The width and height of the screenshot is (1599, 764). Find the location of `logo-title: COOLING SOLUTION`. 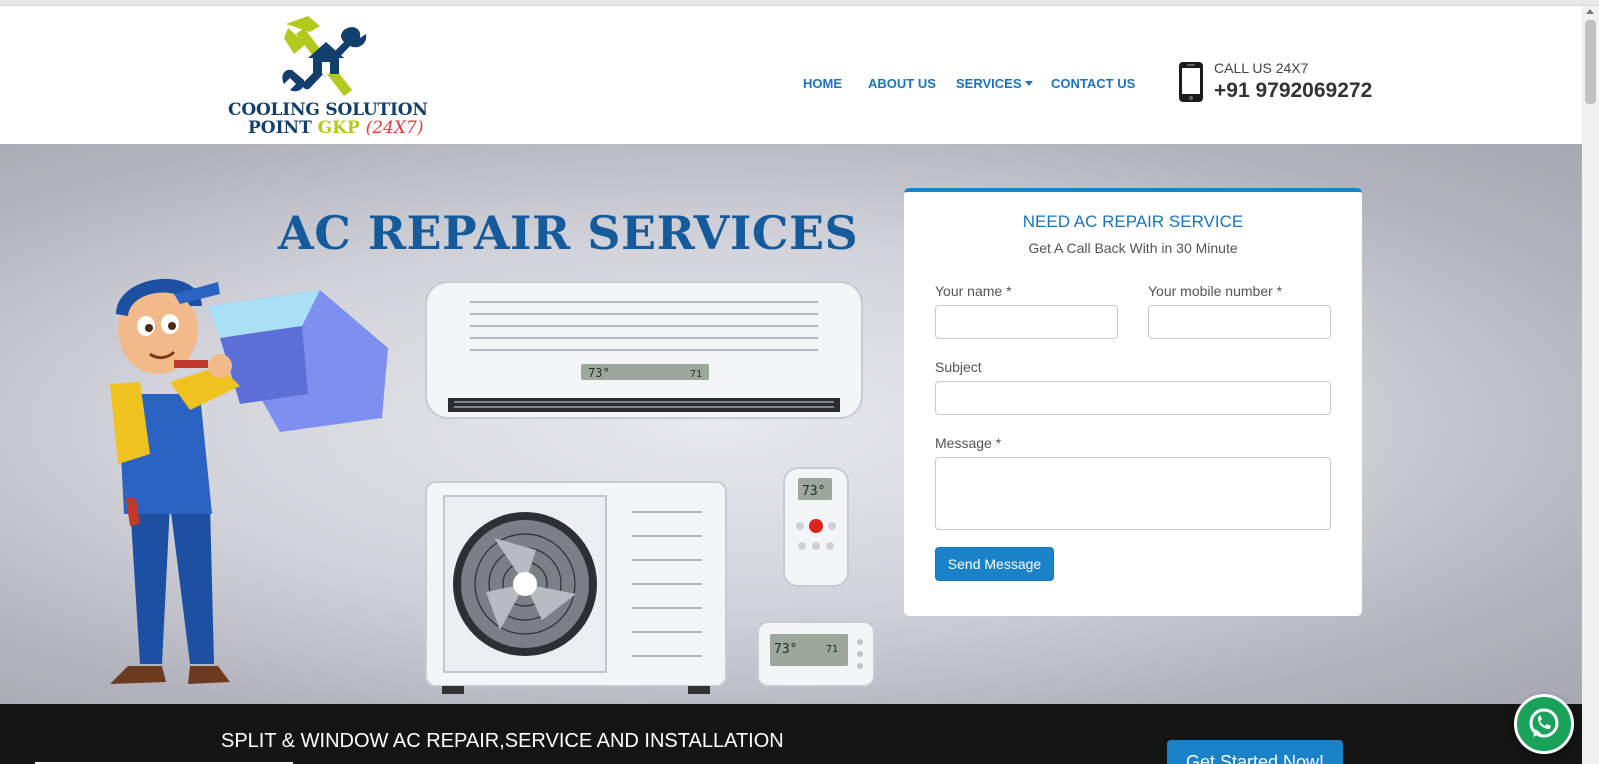

logo-title: COOLING SOLUTION is located at coordinates (328, 110).